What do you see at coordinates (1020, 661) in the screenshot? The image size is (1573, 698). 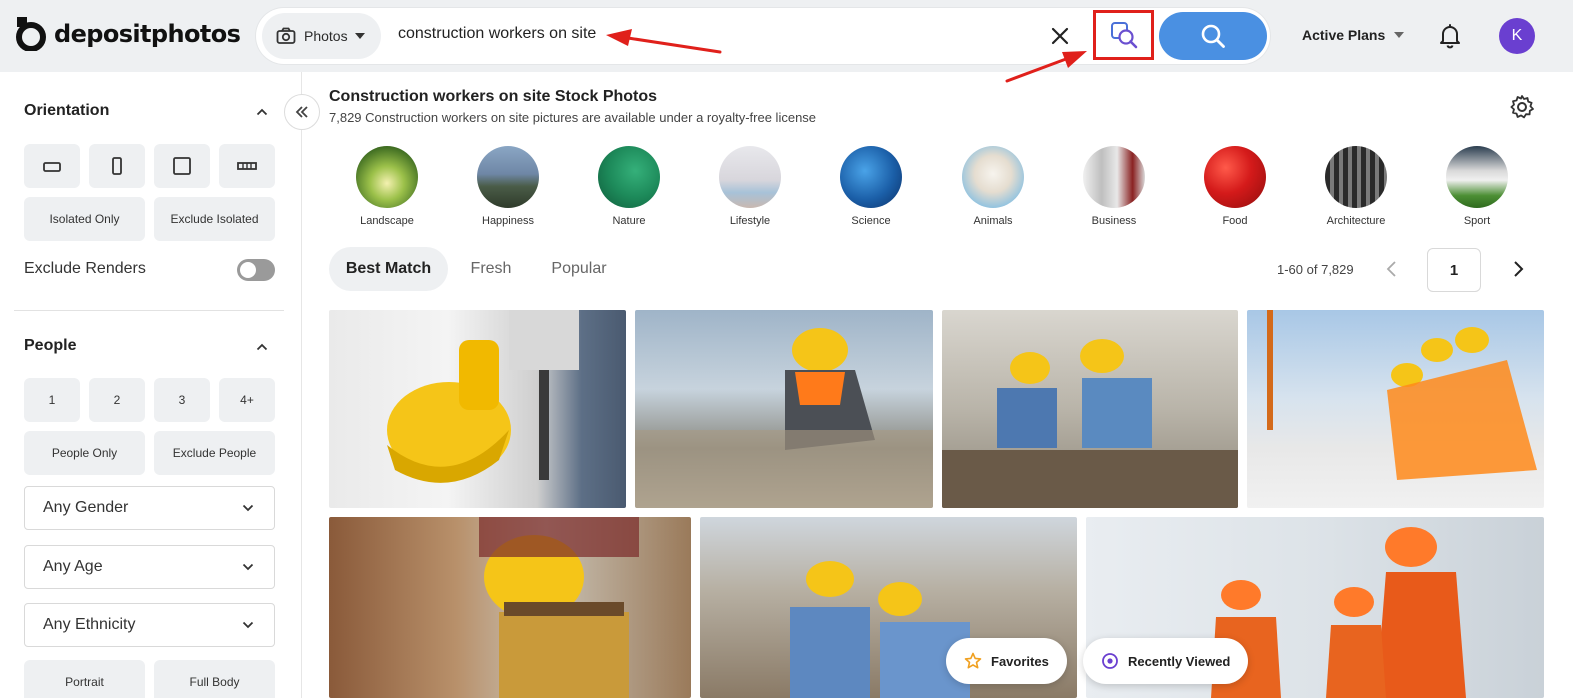 I see `favorites-label: Favorites` at bounding box center [1020, 661].